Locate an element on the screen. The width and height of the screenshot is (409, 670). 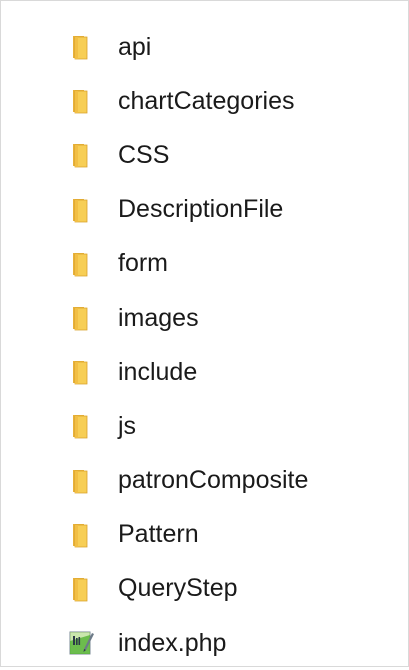
item-label: DescriptionFile is located at coordinates (201, 209).